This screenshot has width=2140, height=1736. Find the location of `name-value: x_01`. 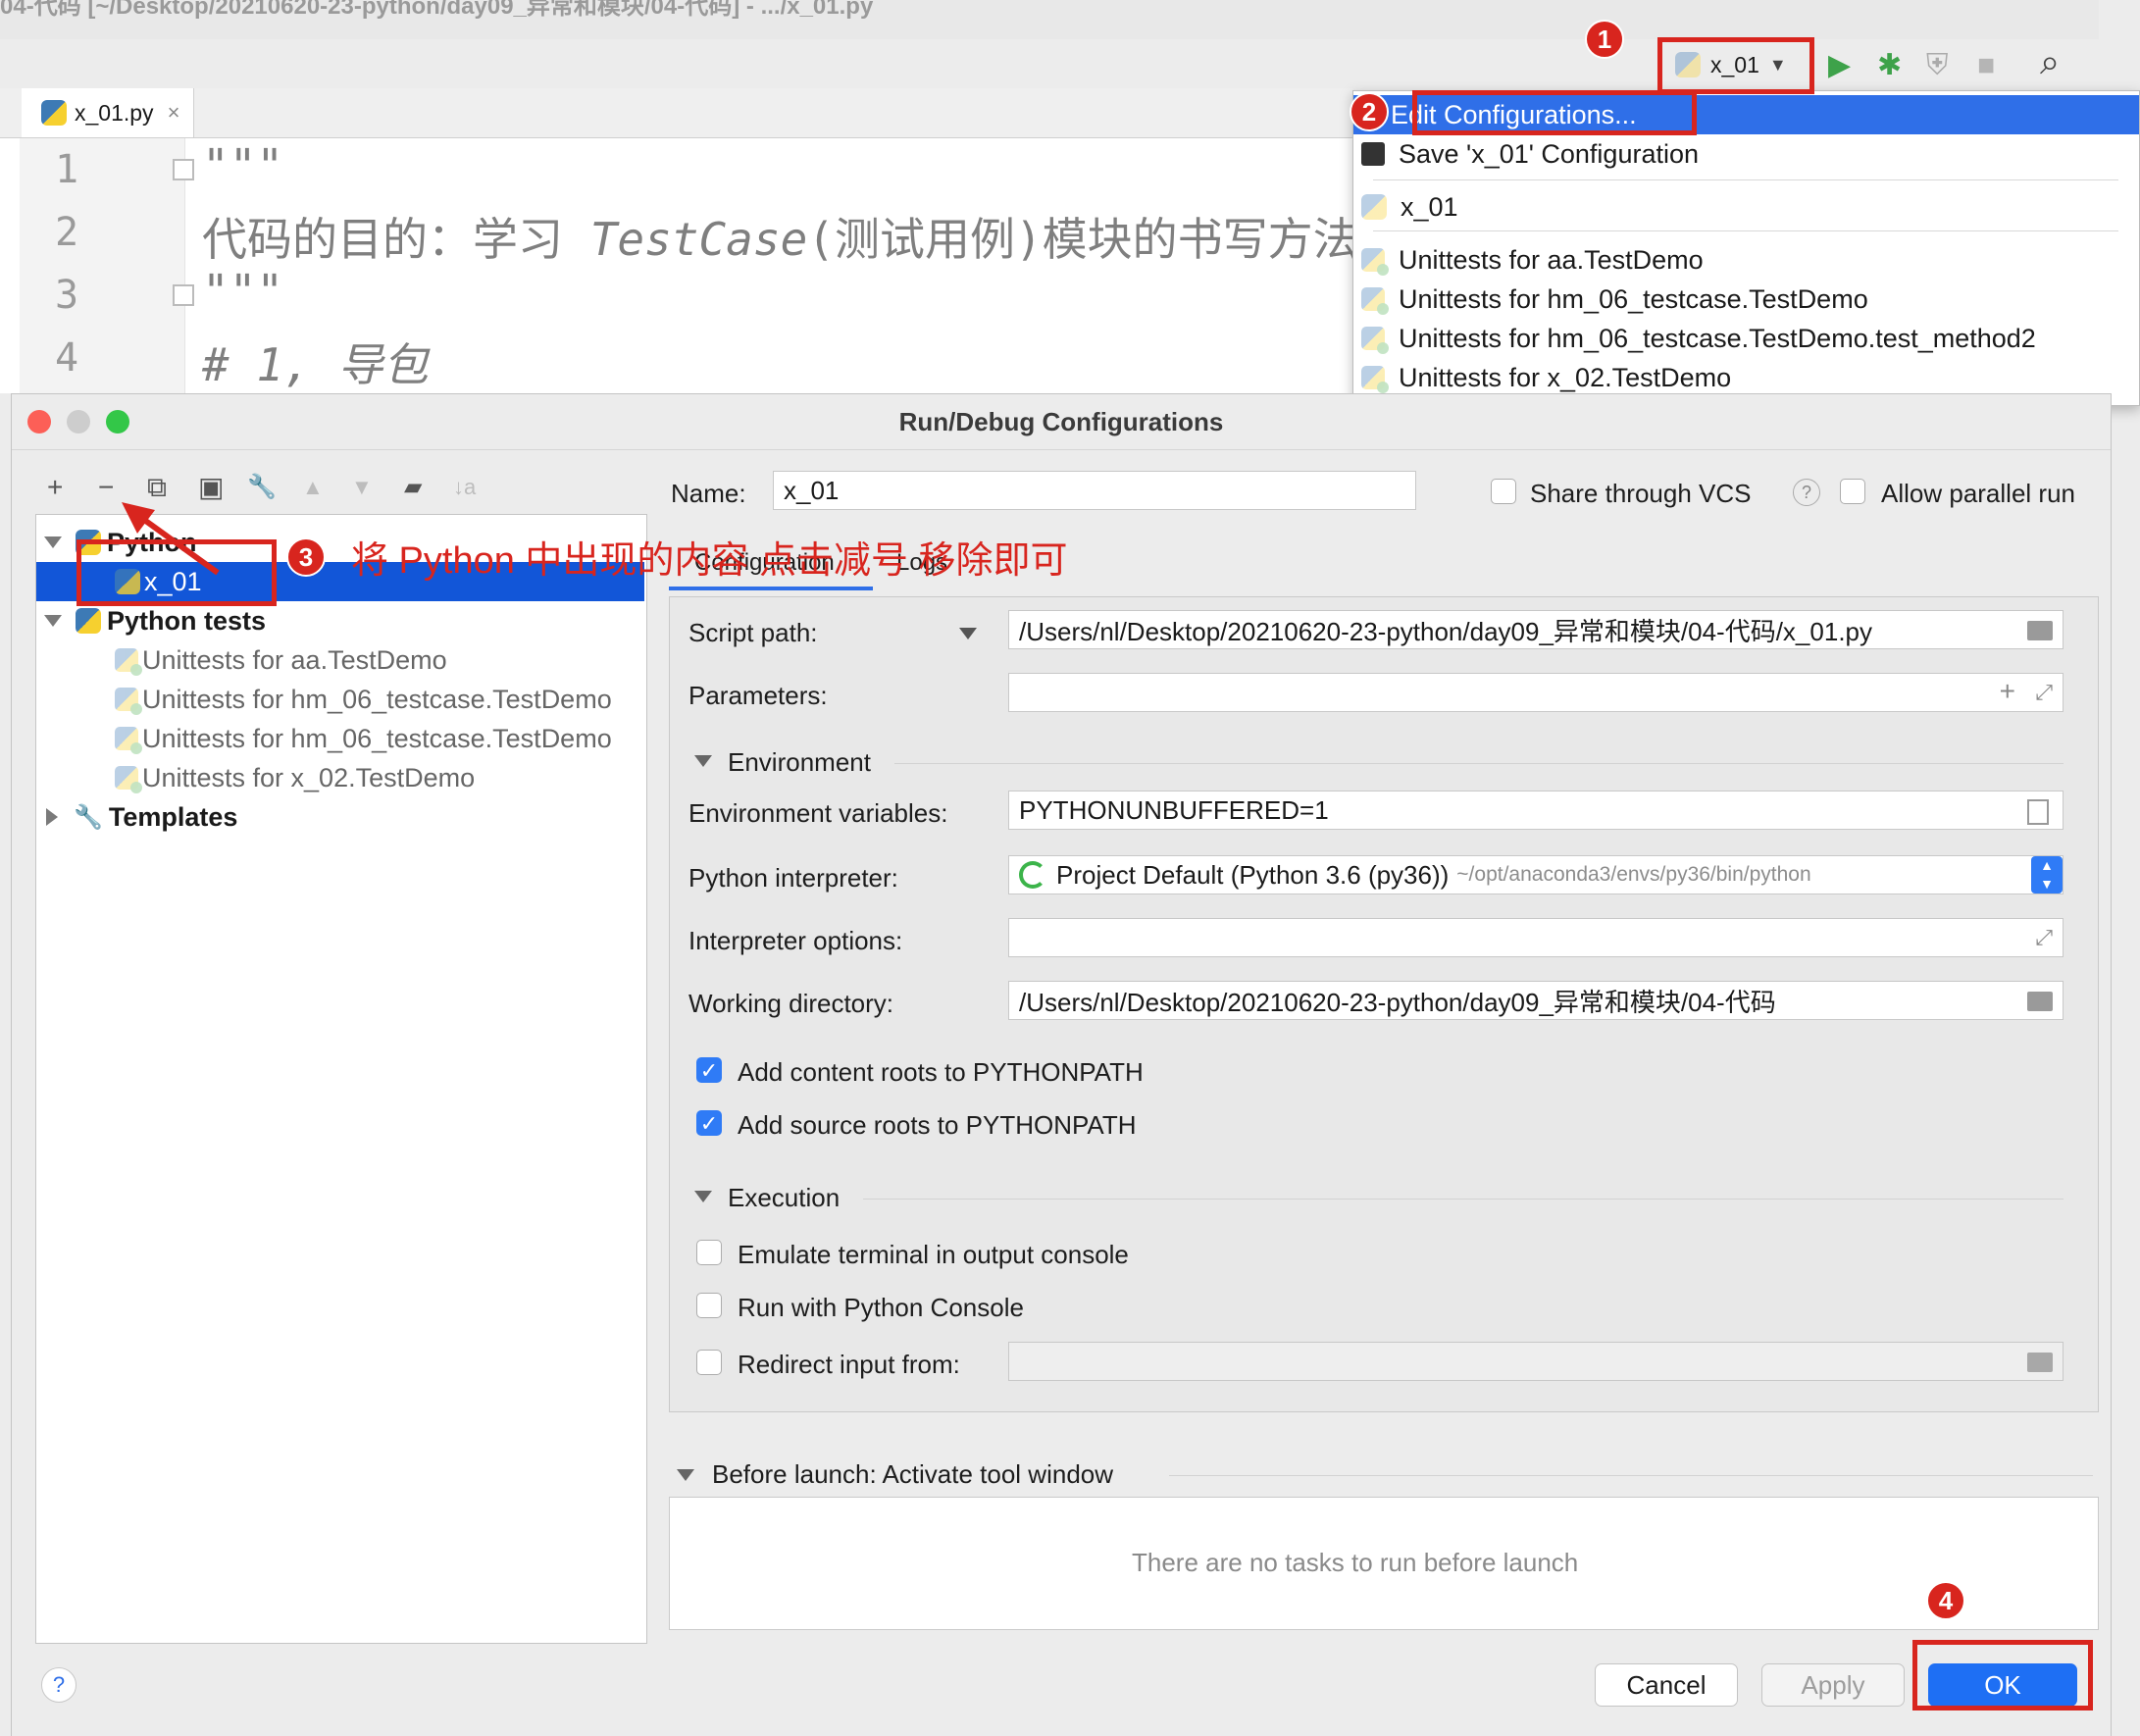

name-value: x_01 is located at coordinates (812, 490).